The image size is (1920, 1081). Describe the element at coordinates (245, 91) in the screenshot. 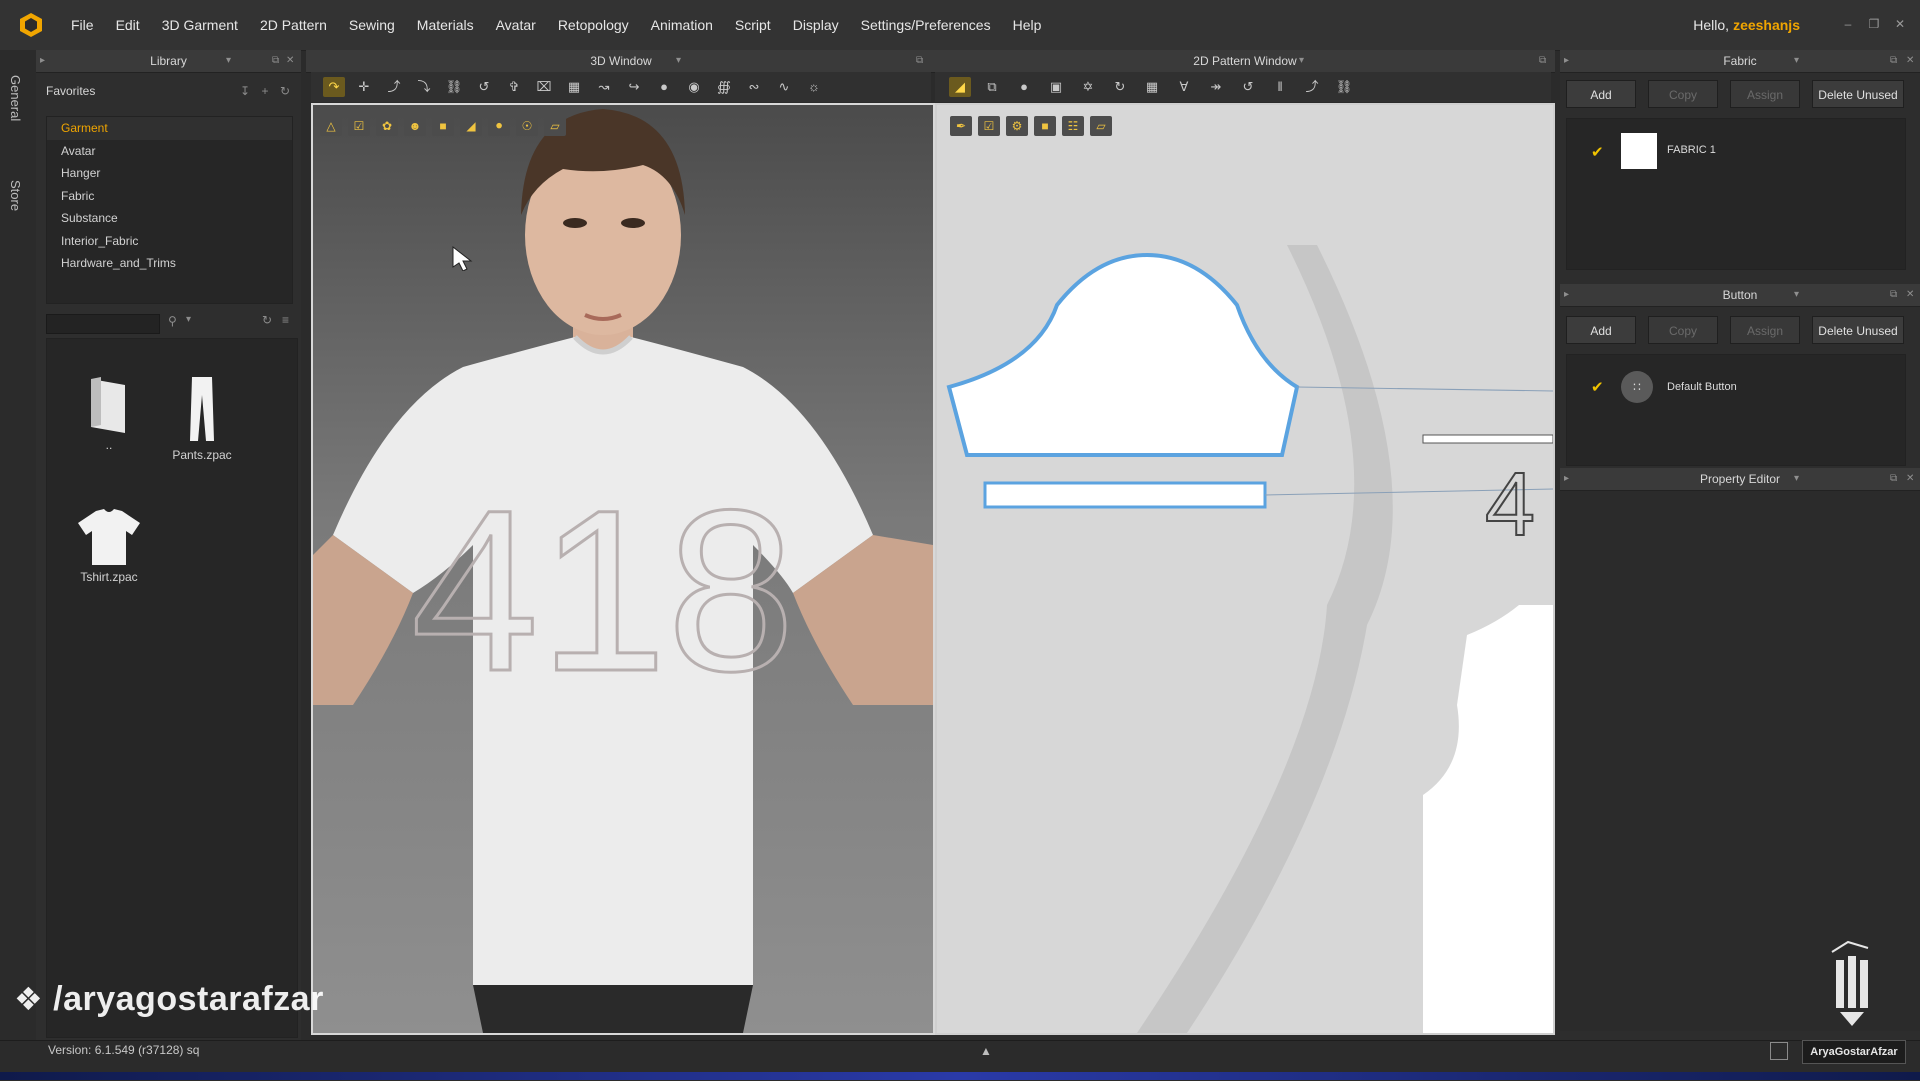

I see `download-icon: ↧` at that location.